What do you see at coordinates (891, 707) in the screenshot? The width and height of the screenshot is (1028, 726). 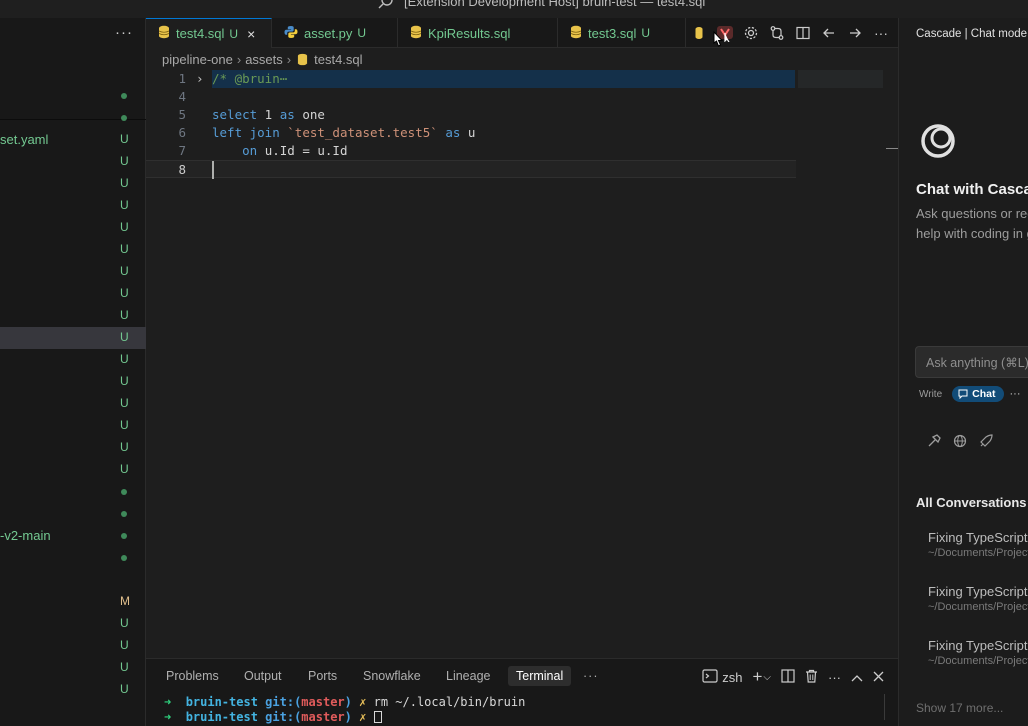 I see `panel-scrollbar` at bounding box center [891, 707].